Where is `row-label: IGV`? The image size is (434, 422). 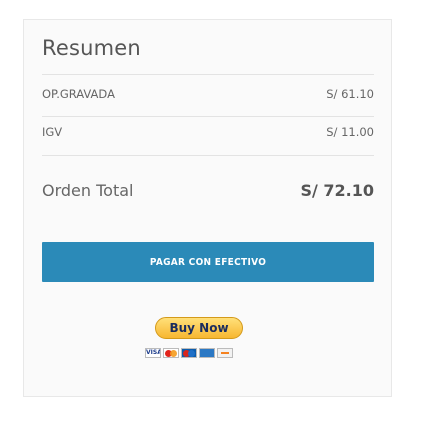 row-label: IGV is located at coordinates (52, 132).